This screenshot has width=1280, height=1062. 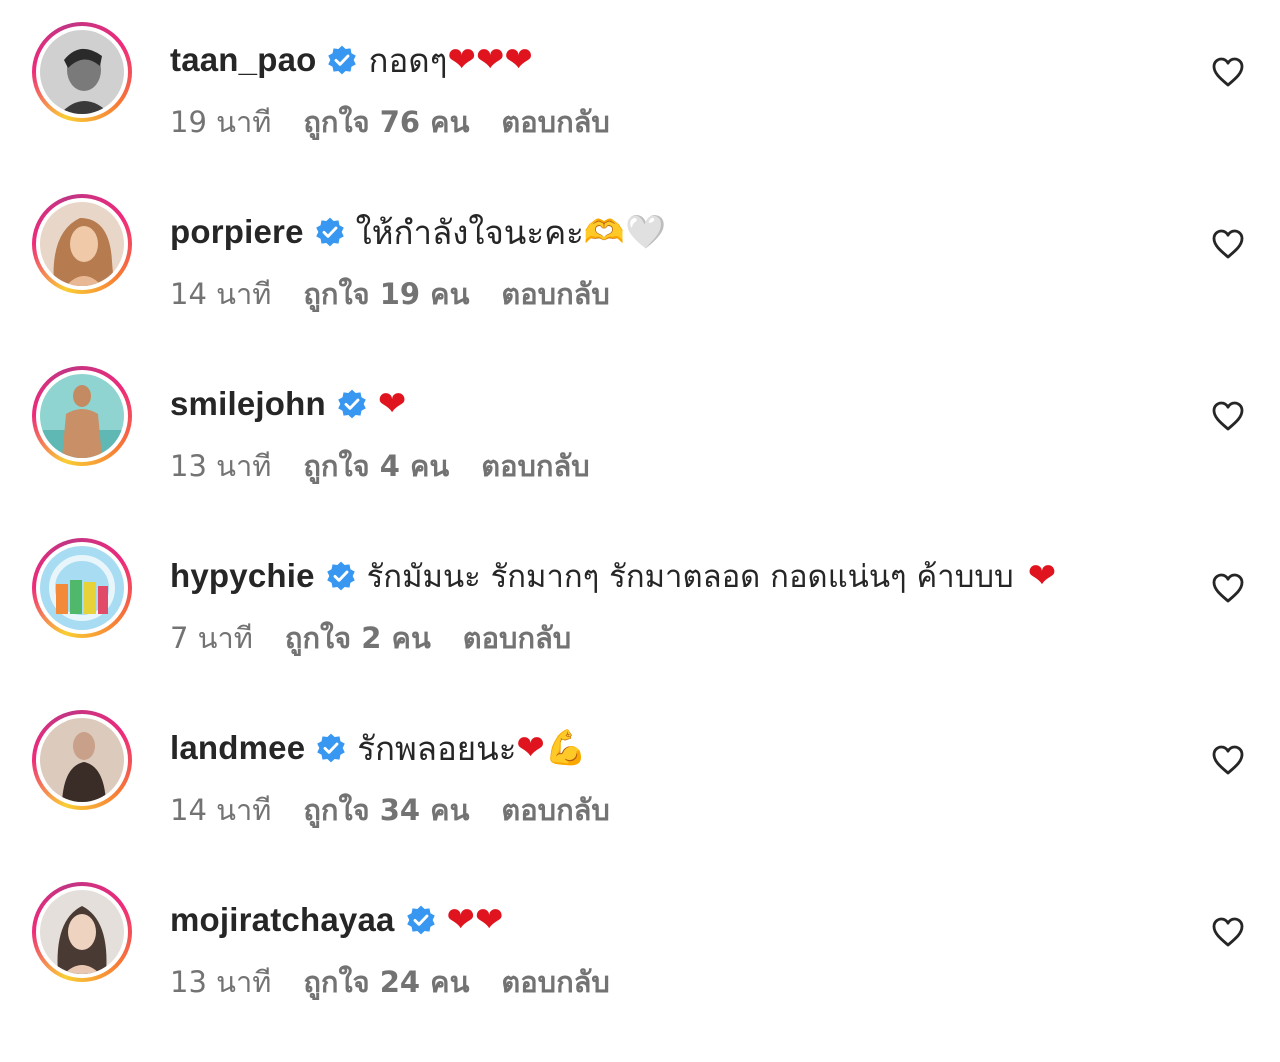 I want to click on comment-likes: ถูกใจ 19 คน, so click(x=386, y=294).